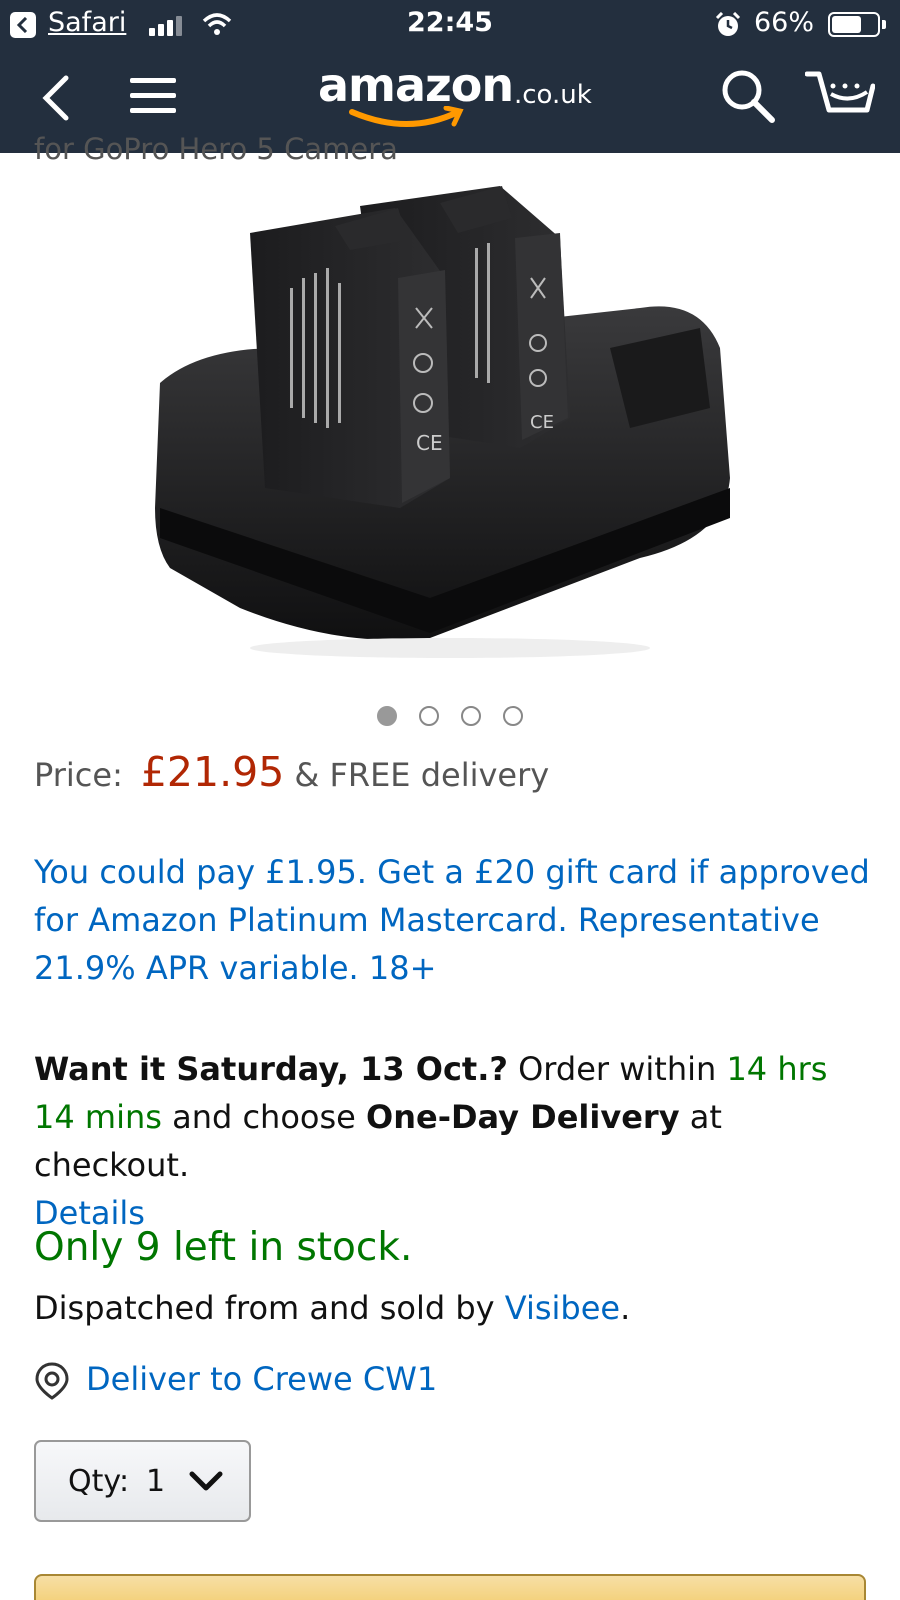 Image resolution: width=900 pixels, height=1600 pixels. Describe the element at coordinates (450, 715) in the screenshot. I see `image-carousel-indicator` at that location.